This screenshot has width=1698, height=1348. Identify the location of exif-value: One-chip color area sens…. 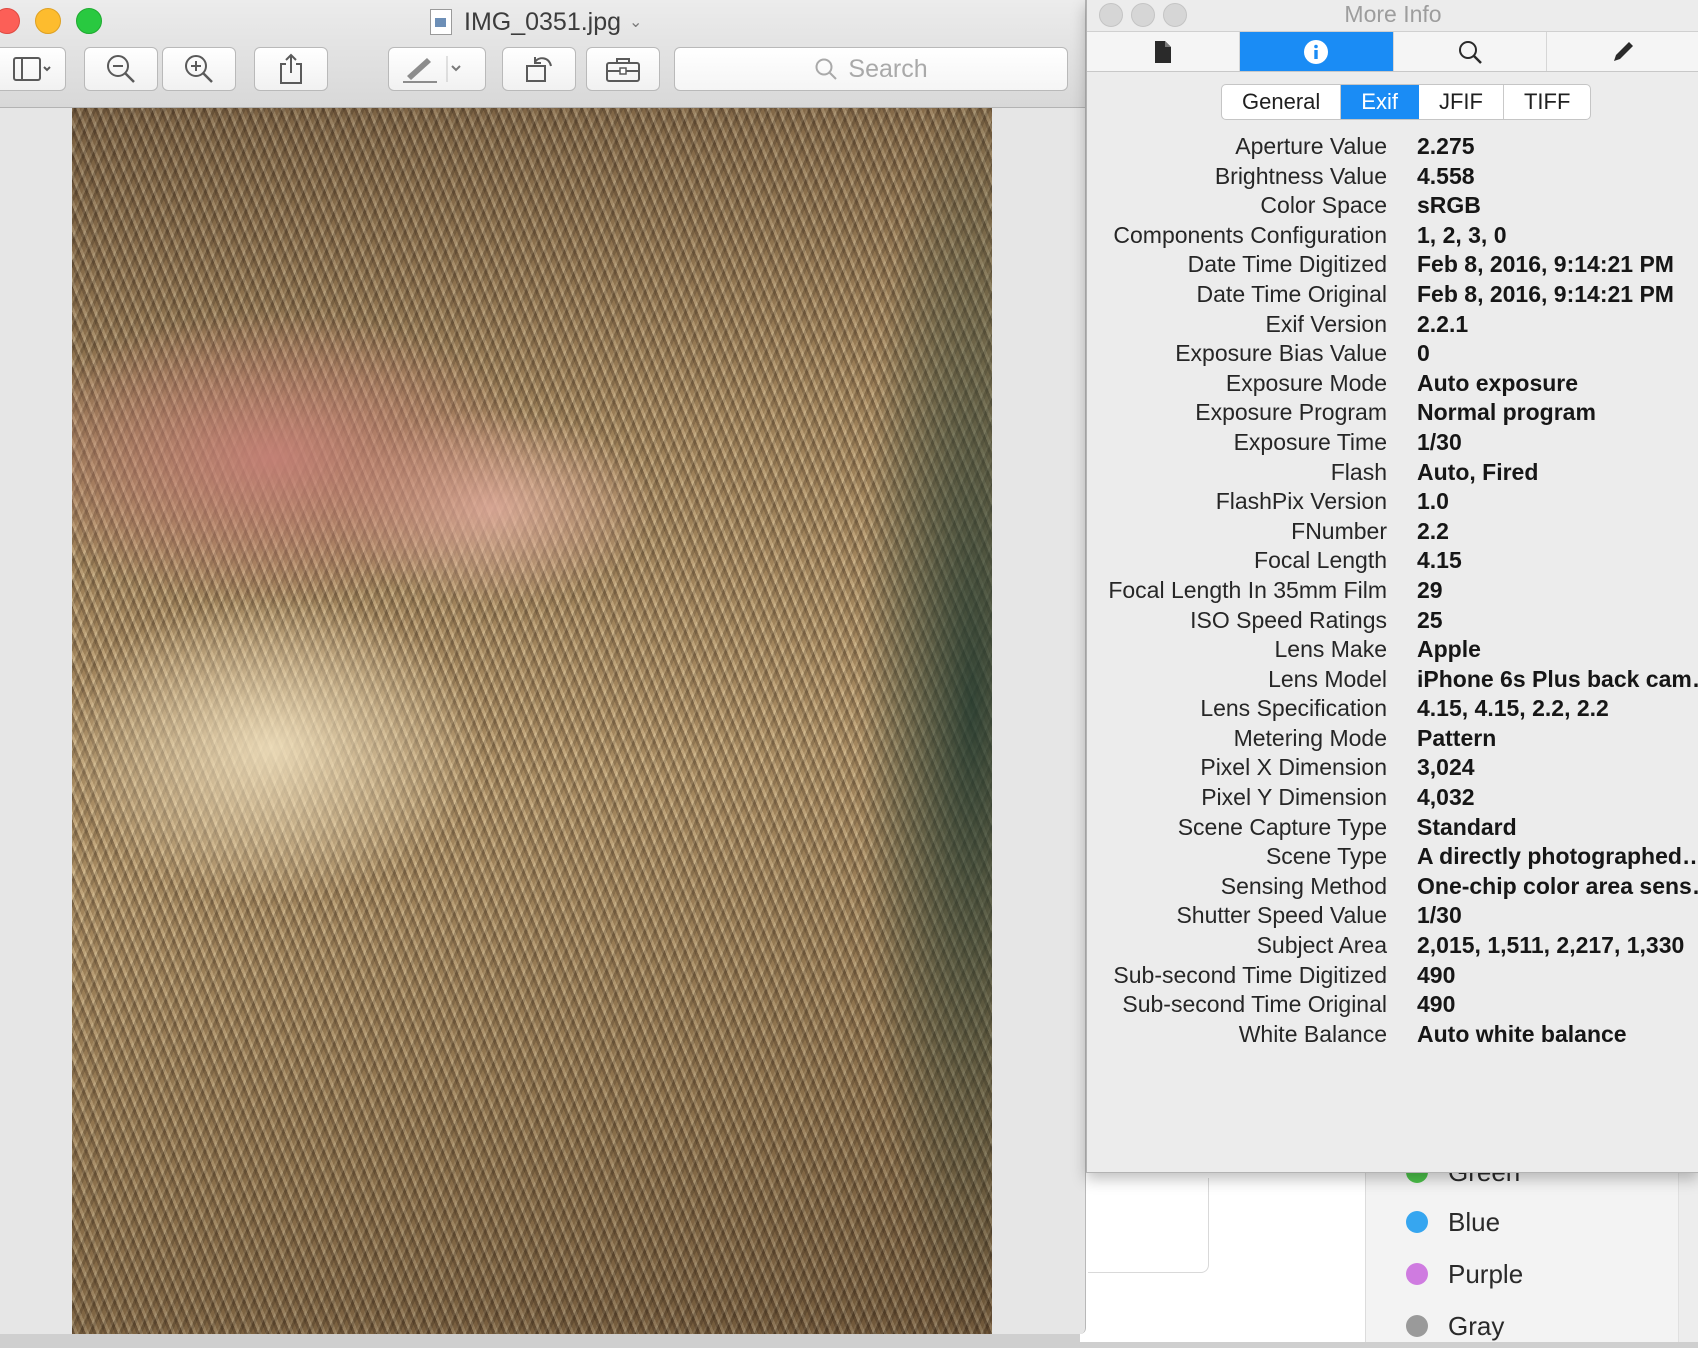
(1557, 885).